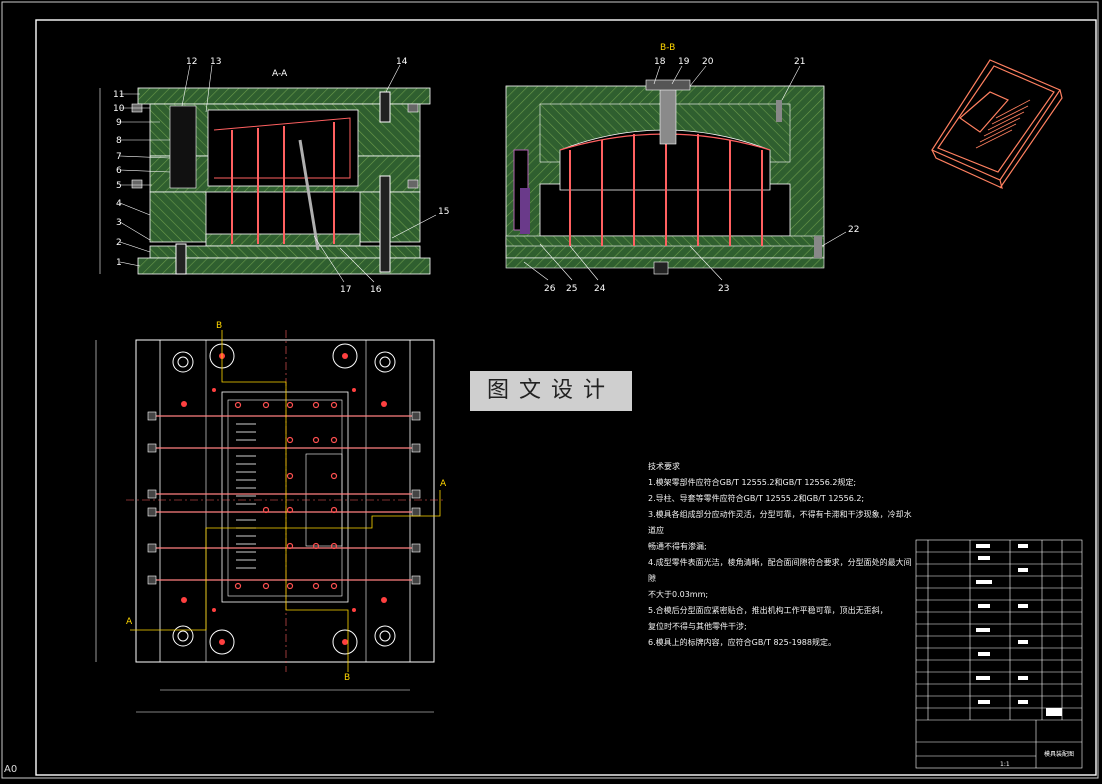 The width and height of the screenshot is (1102, 784). What do you see at coordinates (1059, 754) in the screenshot?
I see `title-block-drawing-name: 模具装配图` at bounding box center [1059, 754].